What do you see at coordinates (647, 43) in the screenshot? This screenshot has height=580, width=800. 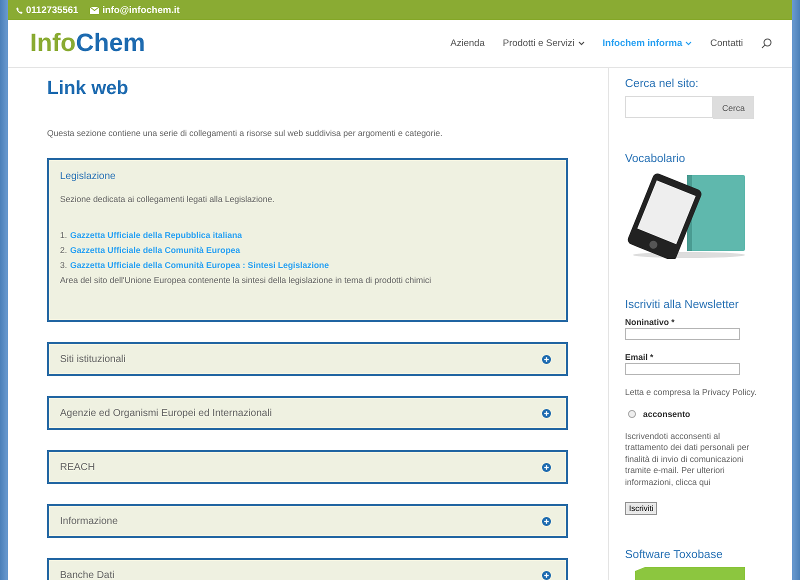 I see `nav-link: Infochem informa` at bounding box center [647, 43].